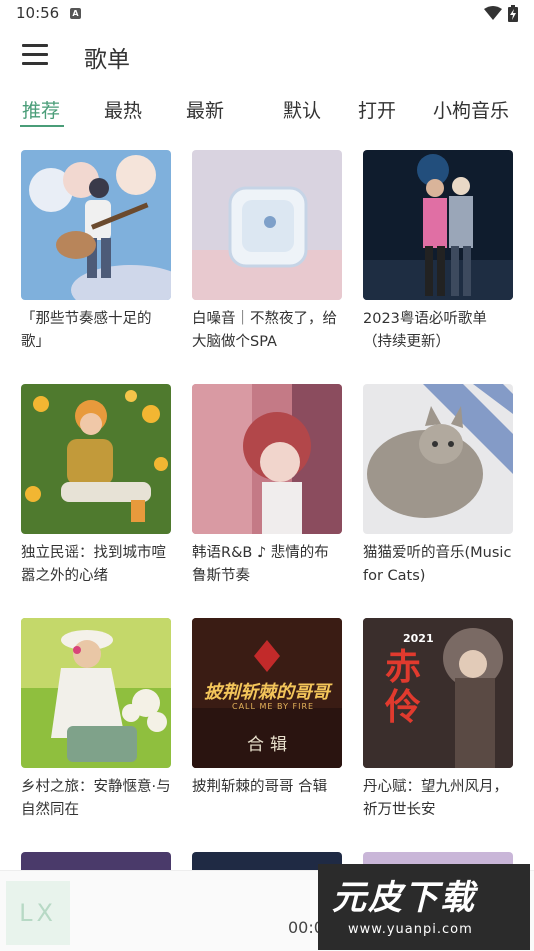 The image size is (534, 951). What do you see at coordinates (377, 109) in the screenshot?
I see `tab-open: 打开` at bounding box center [377, 109].